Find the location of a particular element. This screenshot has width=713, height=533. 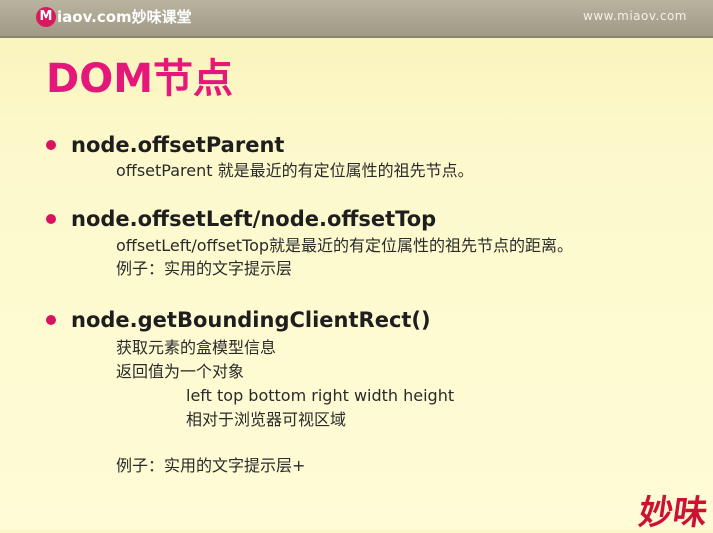

logo: M iaov.com妙味课堂 is located at coordinates (114, 17).